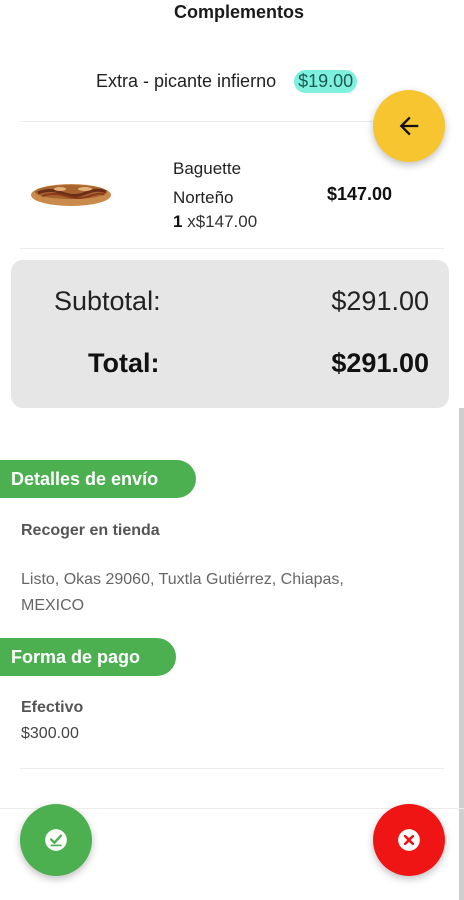  I want to click on total-label: Total:, so click(124, 363).